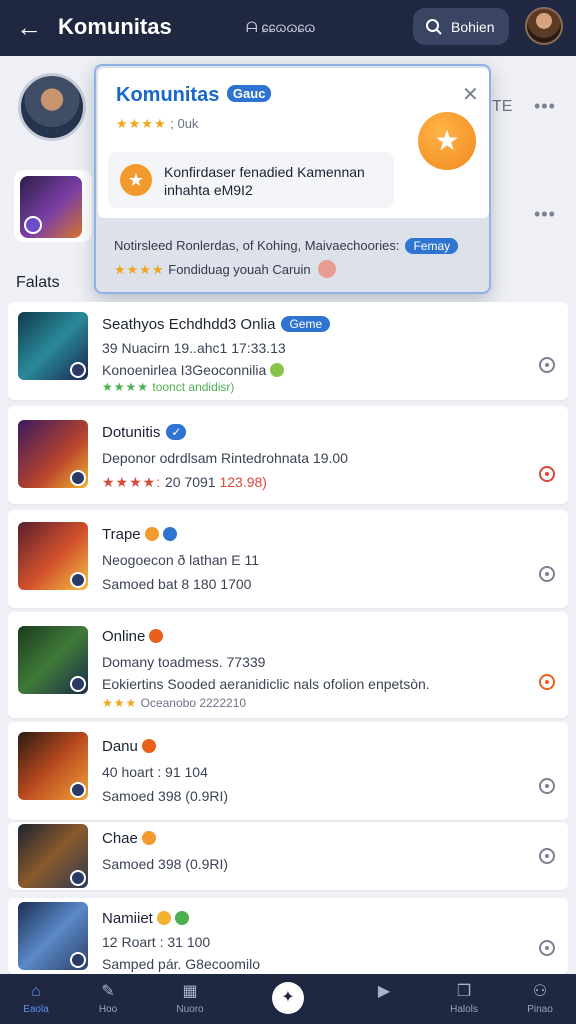 The image size is (576, 1024). What do you see at coordinates (544, 26) in the screenshot?
I see `user-avatar` at bounding box center [544, 26].